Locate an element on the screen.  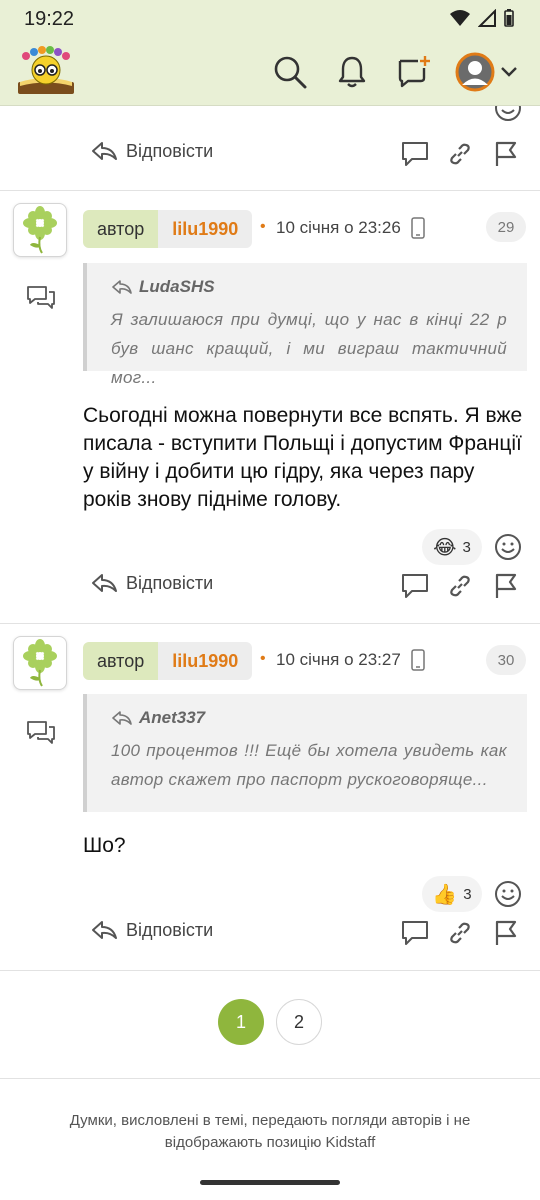
battery-icon is located at coordinates (509, 18).